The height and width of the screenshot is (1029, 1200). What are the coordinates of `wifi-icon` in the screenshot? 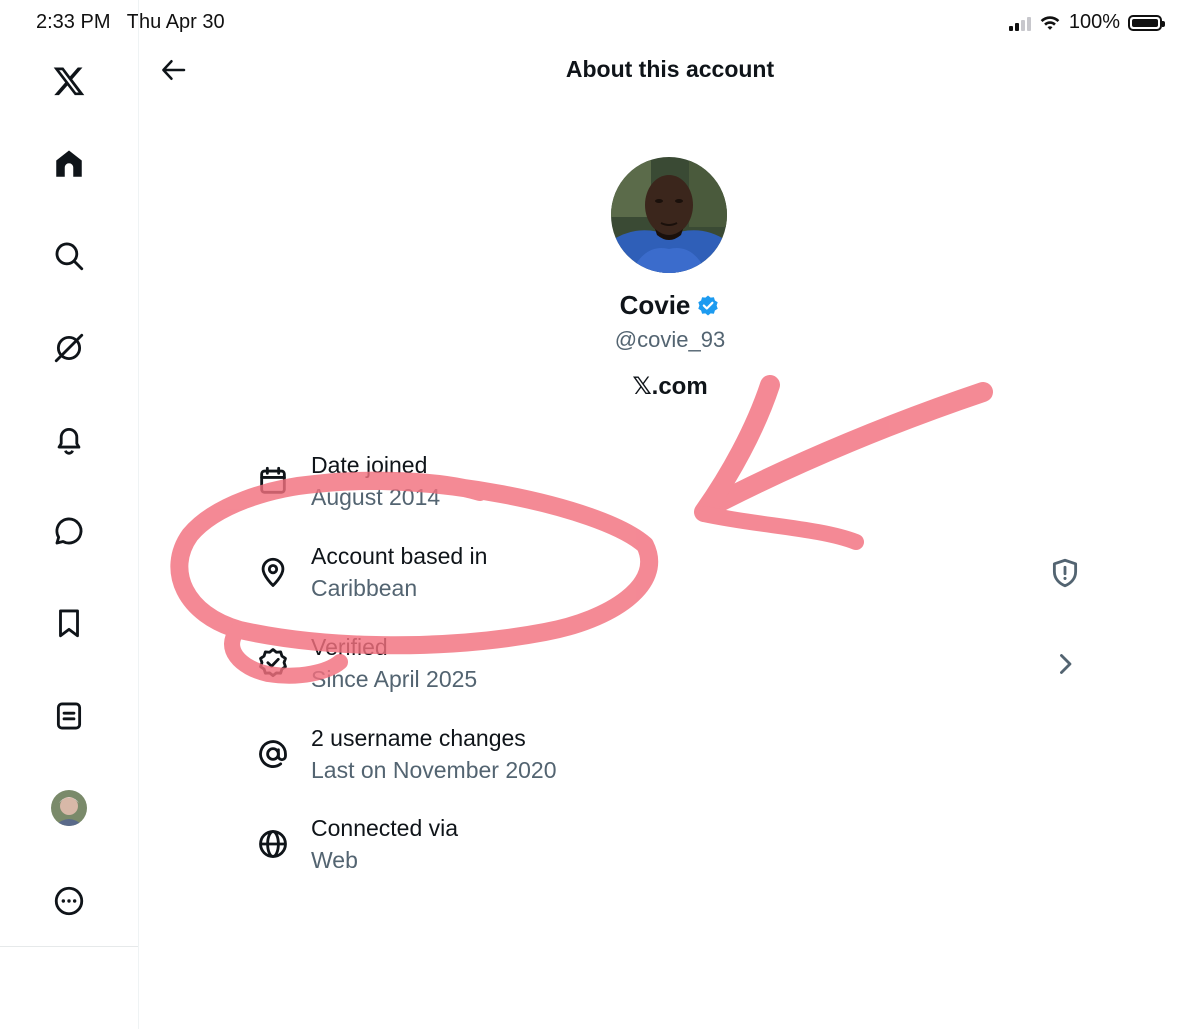 It's located at (1050, 22).